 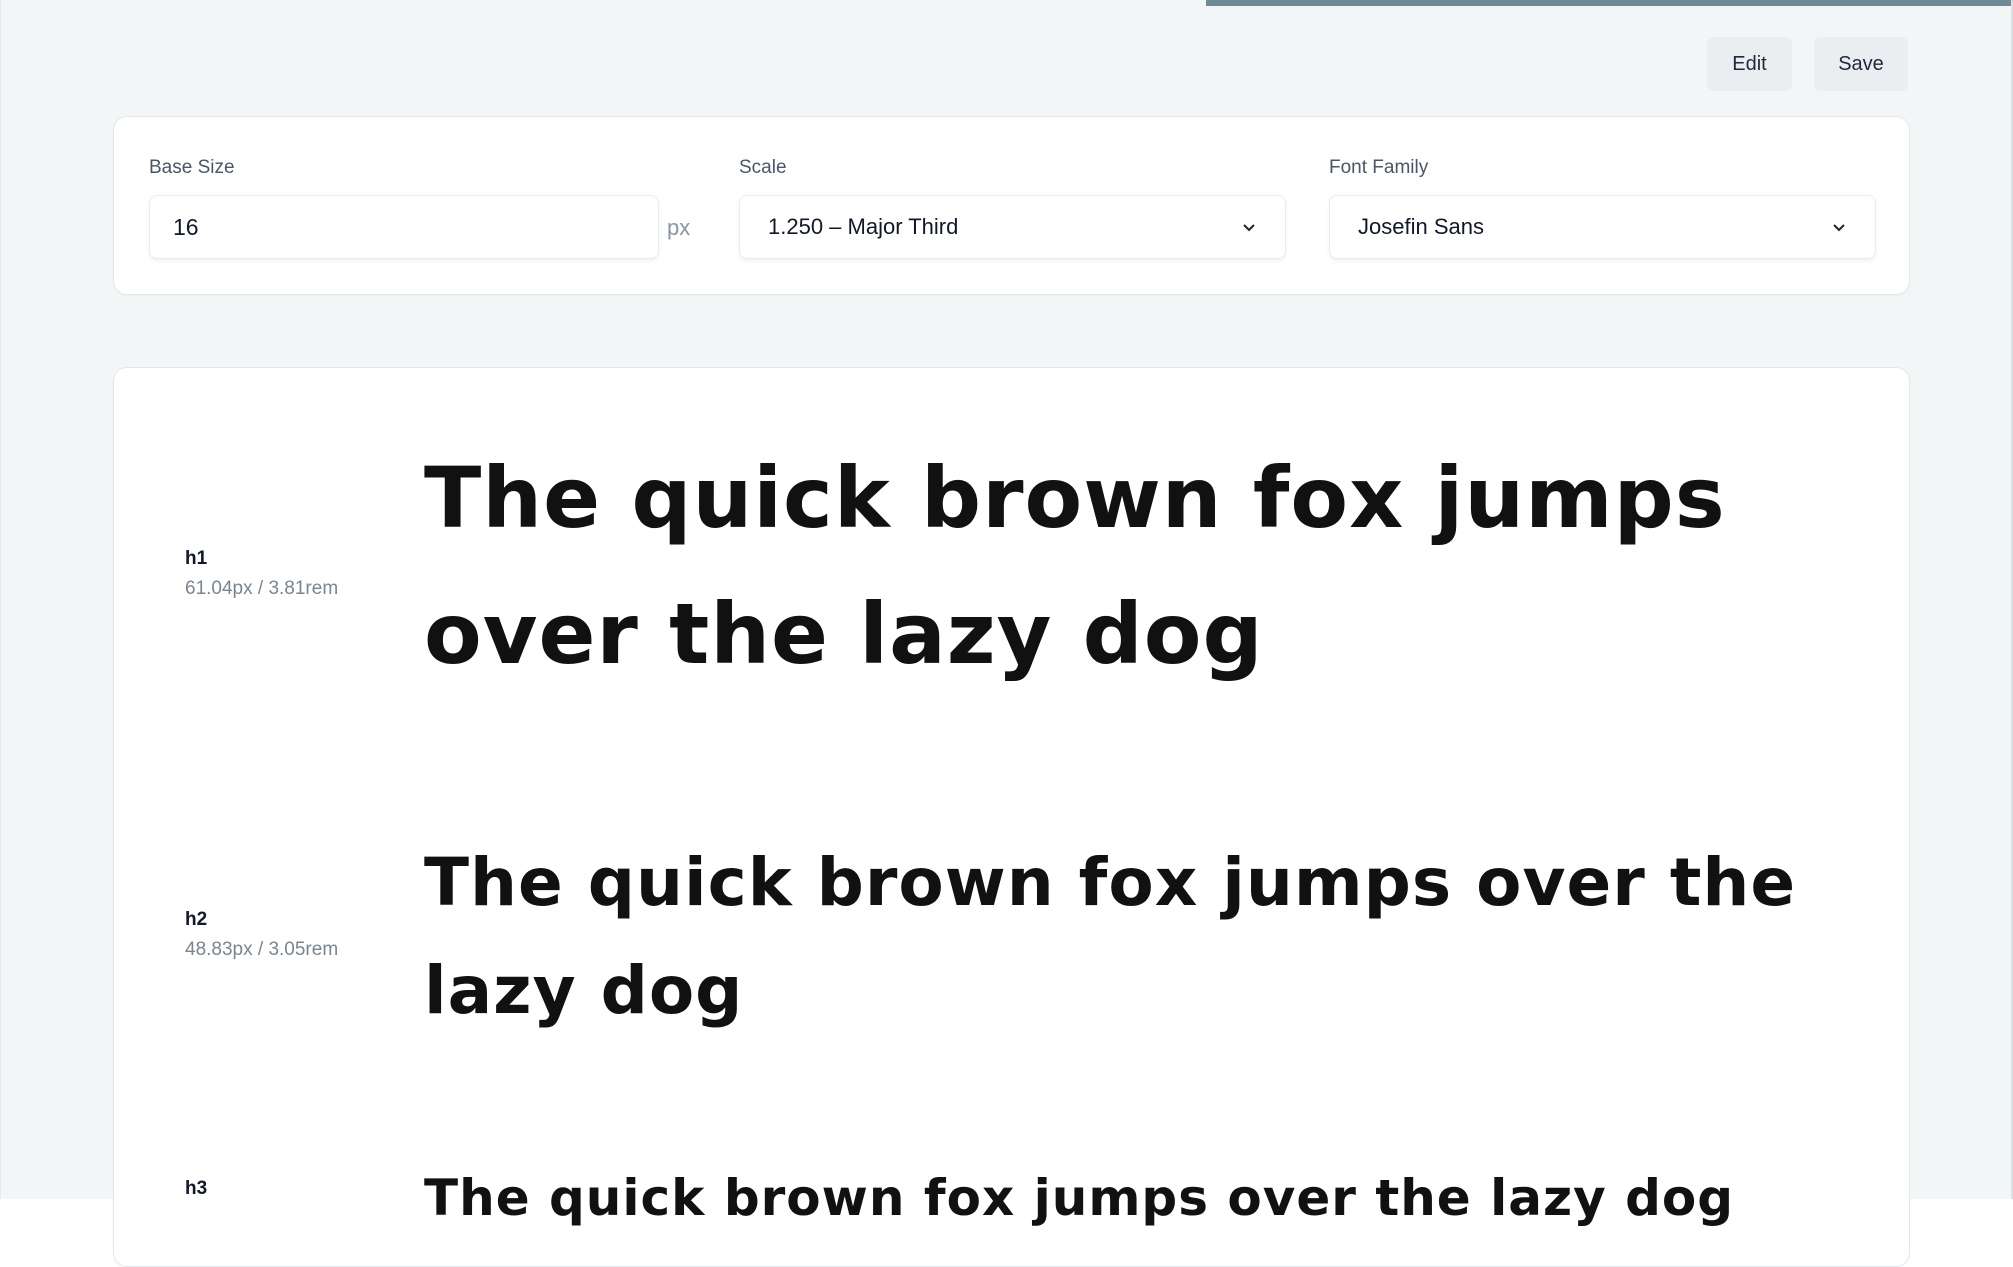 I want to click on save-button: Save, so click(x=1861, y=64).